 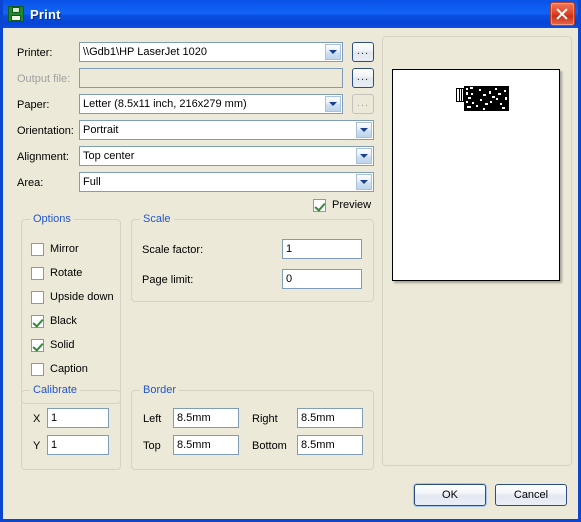 What do you see at coordinates (486, 98) in the screenshot?
I see `preview-thumbnail` at bounding box center [486, 98].